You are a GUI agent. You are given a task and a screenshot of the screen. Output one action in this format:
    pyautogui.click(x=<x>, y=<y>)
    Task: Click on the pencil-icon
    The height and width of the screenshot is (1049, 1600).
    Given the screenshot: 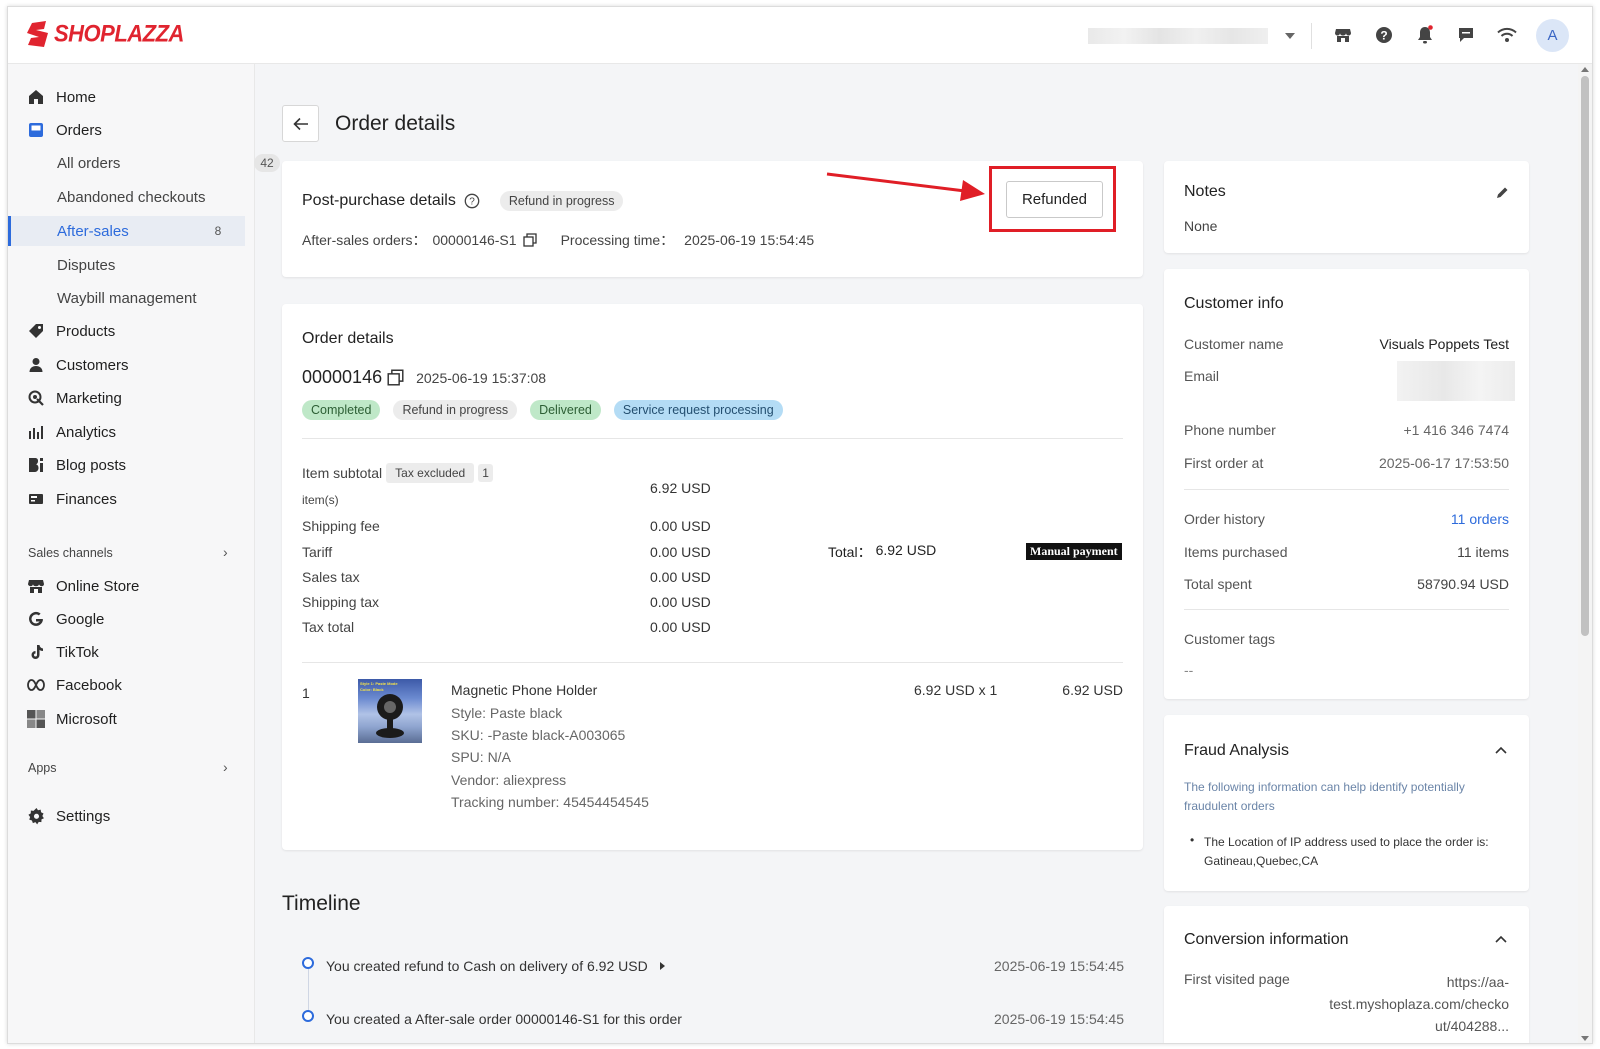 What is the action you would take?
    pyautogui.click(x=1502, y=192)
    